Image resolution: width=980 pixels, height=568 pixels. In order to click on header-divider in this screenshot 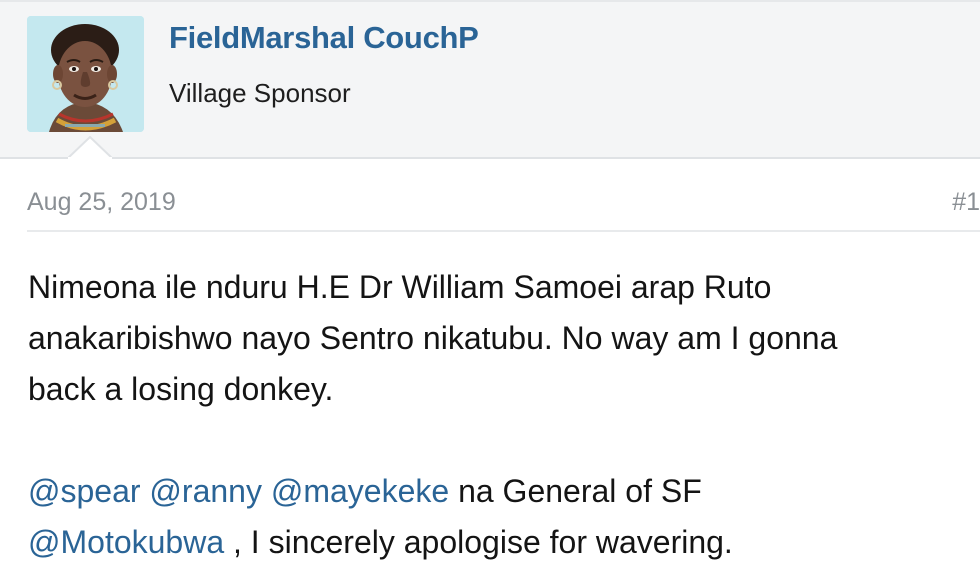, I will do `click(490, 1)`.